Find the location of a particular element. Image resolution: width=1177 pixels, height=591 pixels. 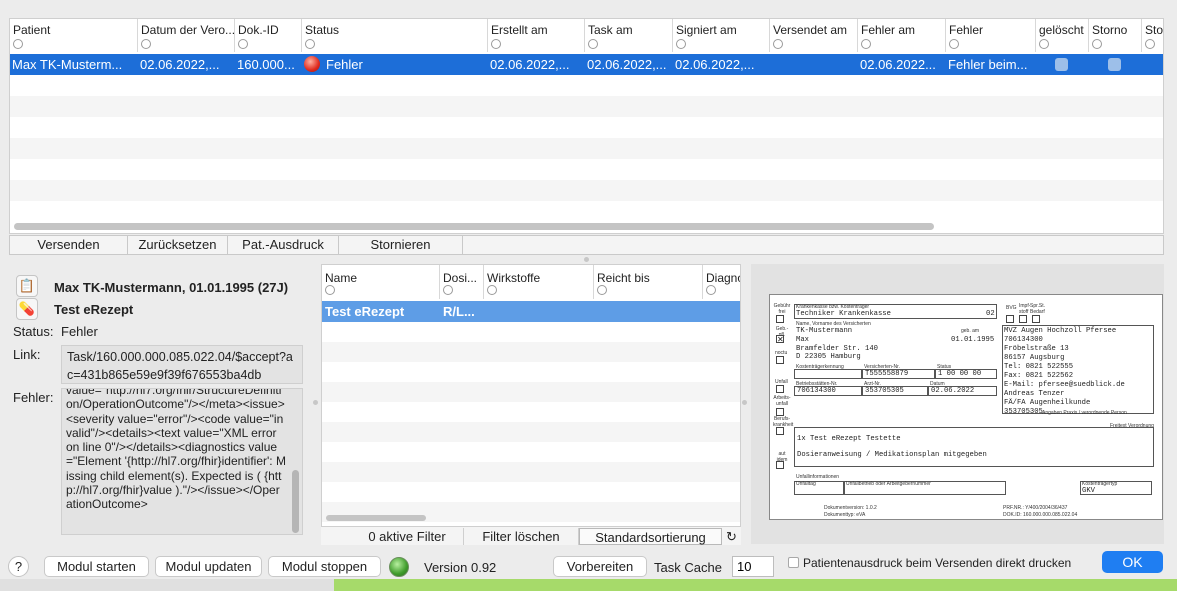

geloescht-checkbox is located at coordinates (1061, 64).